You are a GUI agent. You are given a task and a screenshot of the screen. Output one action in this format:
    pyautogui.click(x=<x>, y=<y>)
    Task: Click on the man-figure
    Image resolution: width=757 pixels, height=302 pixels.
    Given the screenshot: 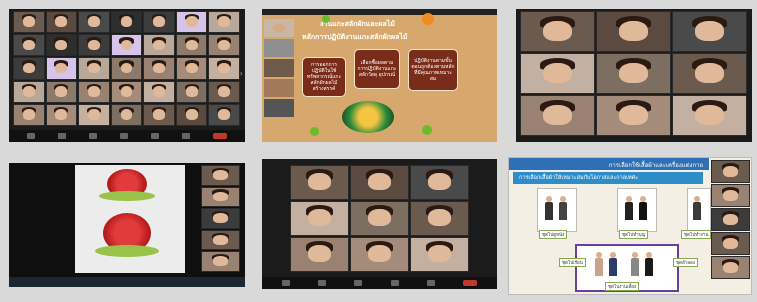 What is the action you would take?
    pyautogui.click(x=697, y=208)
    